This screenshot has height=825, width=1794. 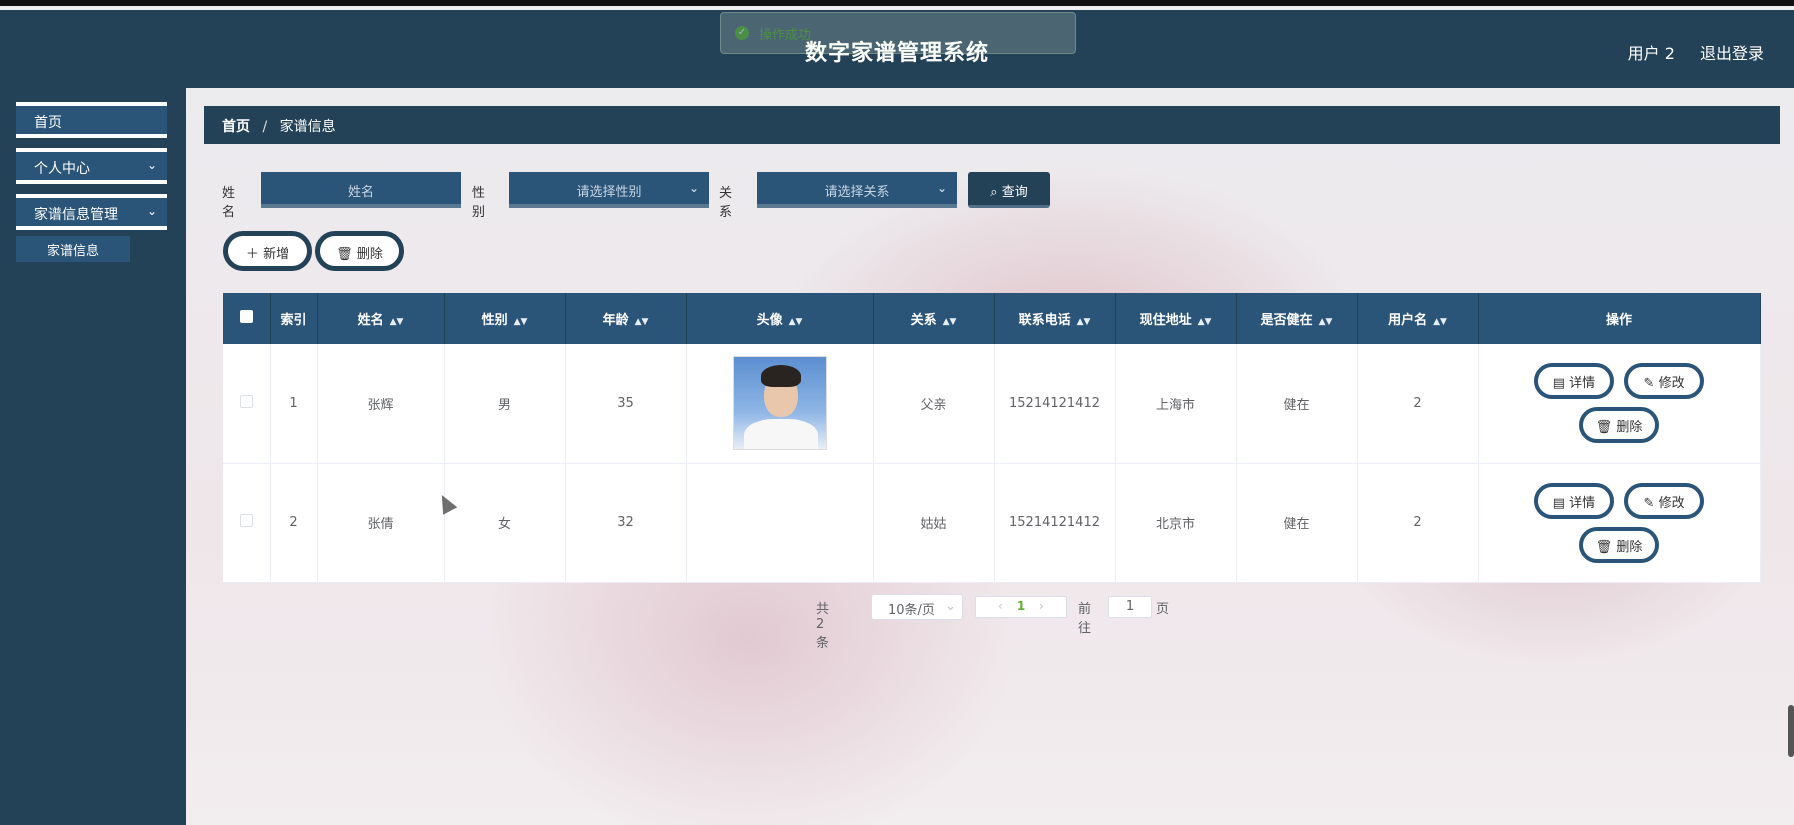 What do you see at coordinates (293, 320) in the screenshot?
I see `column-header-label: 索引` at bounding box center [293, 320].